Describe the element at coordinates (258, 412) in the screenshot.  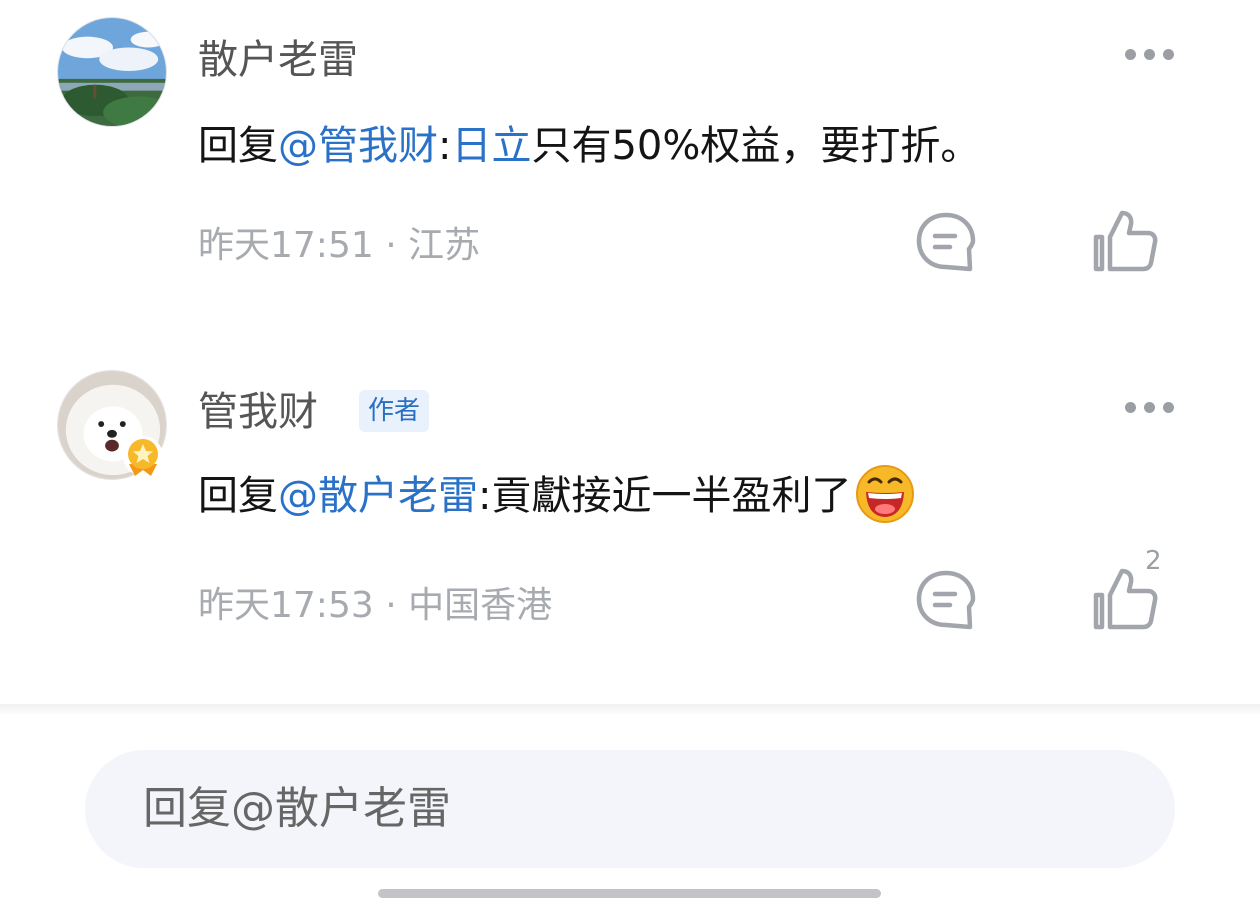
I see `username: 管我财` at that location.